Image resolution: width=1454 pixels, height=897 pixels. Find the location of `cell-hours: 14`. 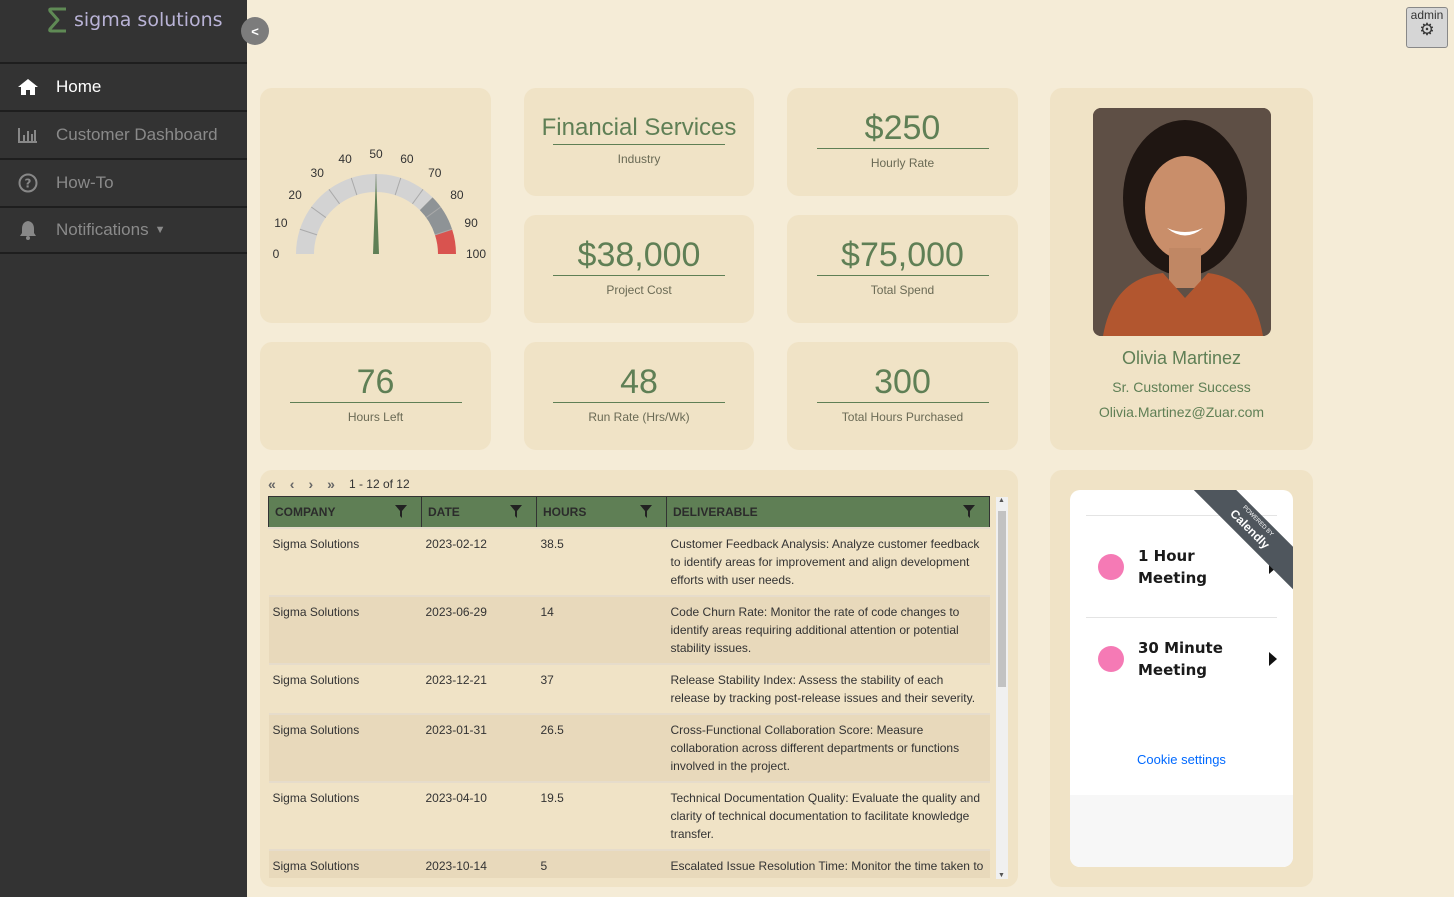

cell-hours: 14 is located at coordinates (601, 629).